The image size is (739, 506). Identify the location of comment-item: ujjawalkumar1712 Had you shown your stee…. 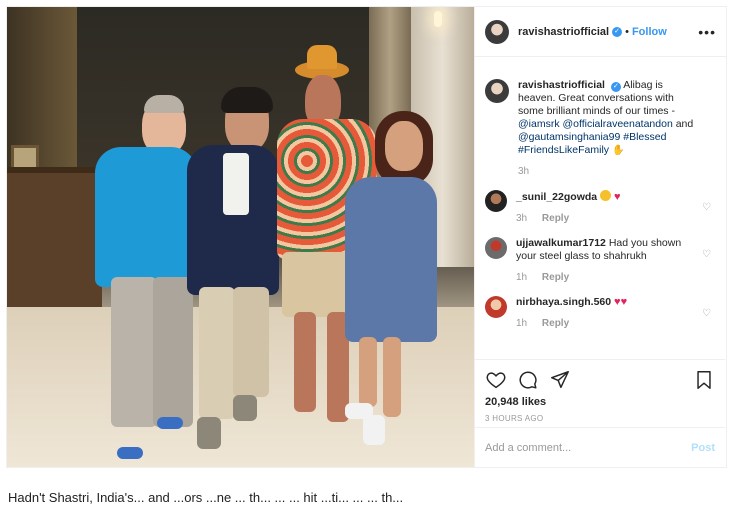
(600, 260).